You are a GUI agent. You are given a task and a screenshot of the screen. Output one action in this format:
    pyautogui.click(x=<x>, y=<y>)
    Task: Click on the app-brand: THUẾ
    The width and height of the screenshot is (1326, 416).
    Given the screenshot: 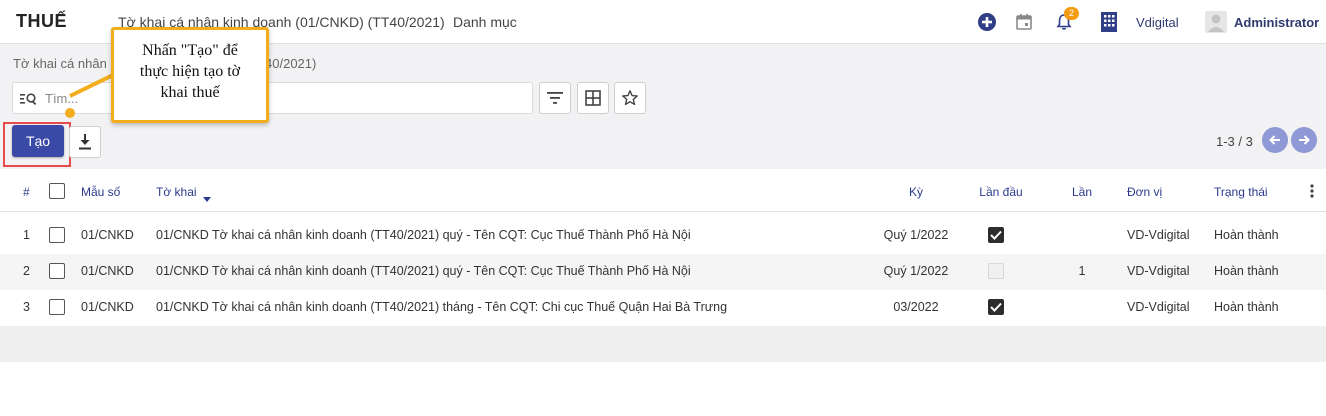 What is the action you would take?
    pyautogui.click(x=41, y=21)
    